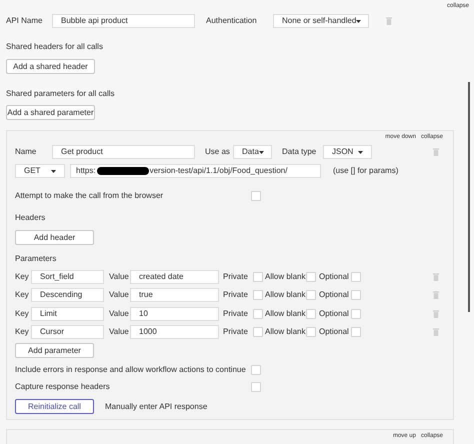 This screenshot has height=444, width=474. Describe the element at coordinates (174, 313) in the screenshot. I see `value-field: 10` at that location.